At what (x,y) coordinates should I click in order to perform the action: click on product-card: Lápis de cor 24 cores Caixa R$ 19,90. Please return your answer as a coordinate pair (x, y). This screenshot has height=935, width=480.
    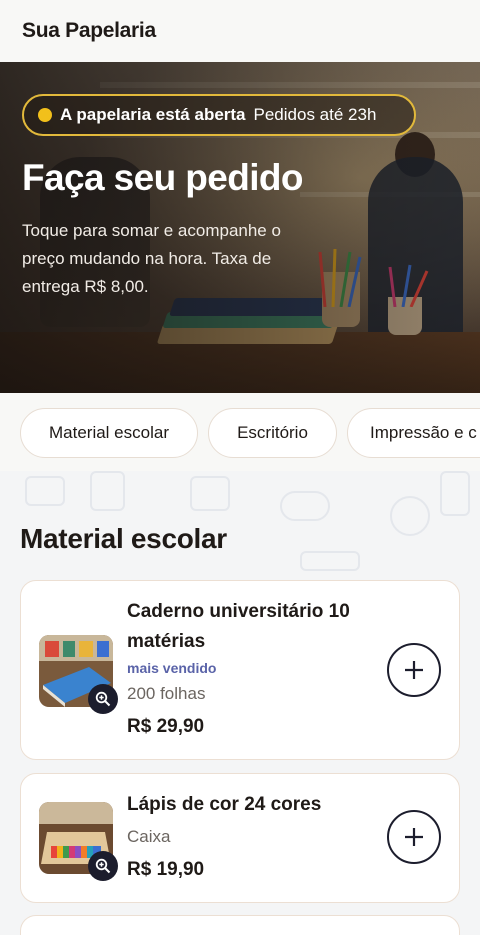
    Looking at the image, I should click on (240, 838).